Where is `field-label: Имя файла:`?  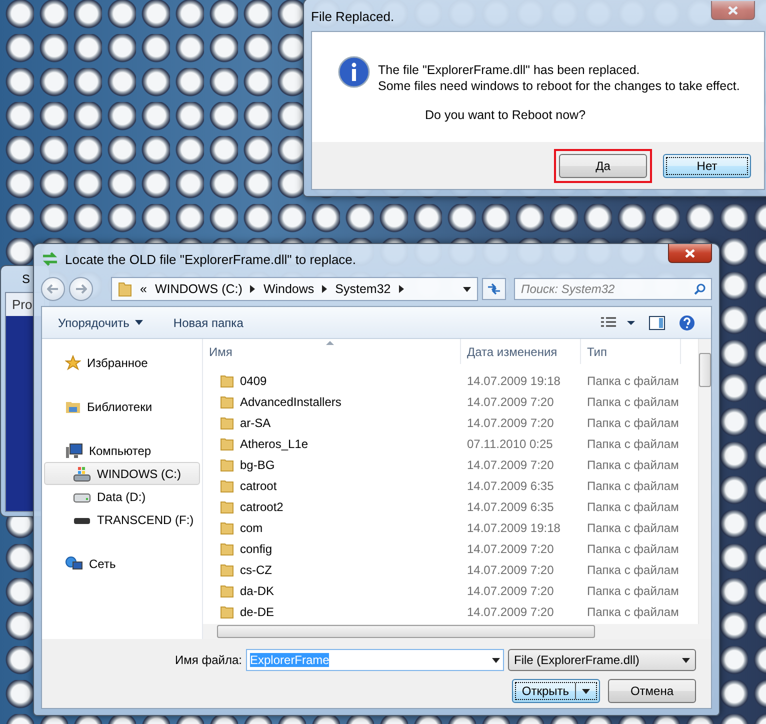
field-label: Имя файла: is located at coordinates (208, 660).